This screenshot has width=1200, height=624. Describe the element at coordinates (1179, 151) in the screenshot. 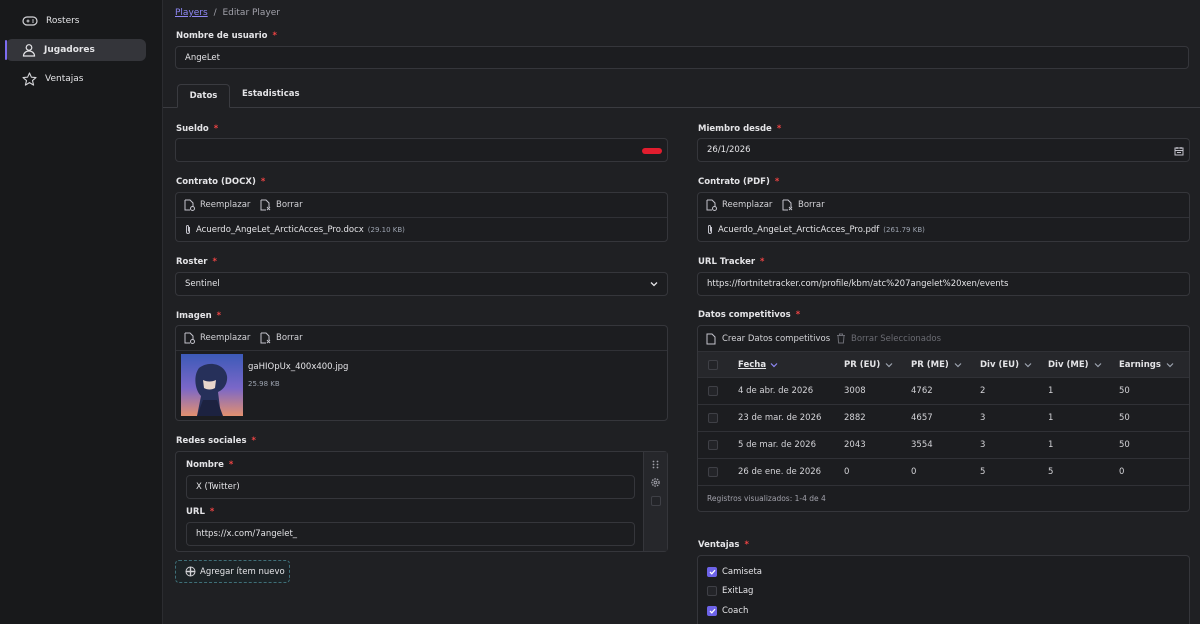

I see `calendar-icon` at that location.